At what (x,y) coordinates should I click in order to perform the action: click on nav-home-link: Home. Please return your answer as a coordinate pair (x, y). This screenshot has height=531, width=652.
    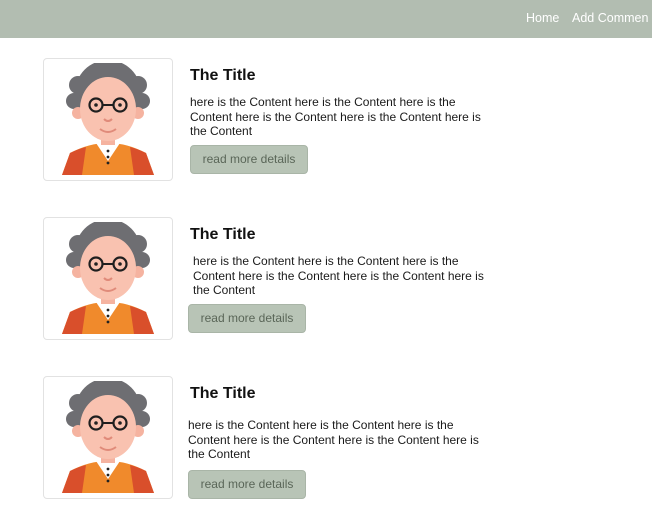
    Looking at the image, I should click on (542, 18).